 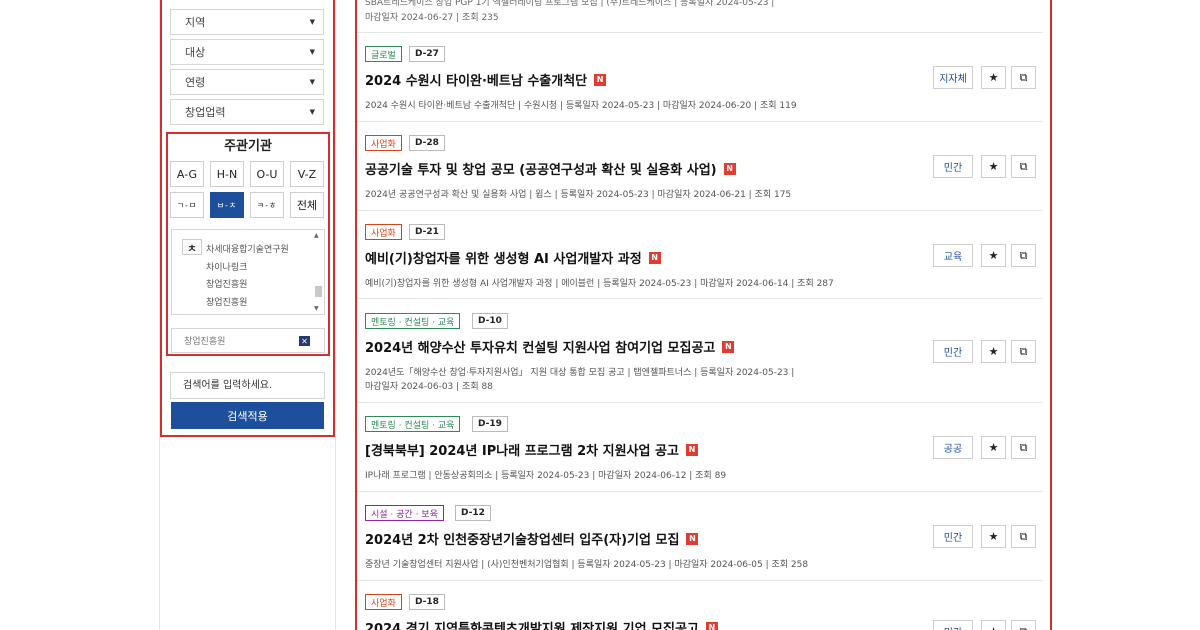 I want to click on org-range-button-v-z: V-Z, so click(x=307, y=174).